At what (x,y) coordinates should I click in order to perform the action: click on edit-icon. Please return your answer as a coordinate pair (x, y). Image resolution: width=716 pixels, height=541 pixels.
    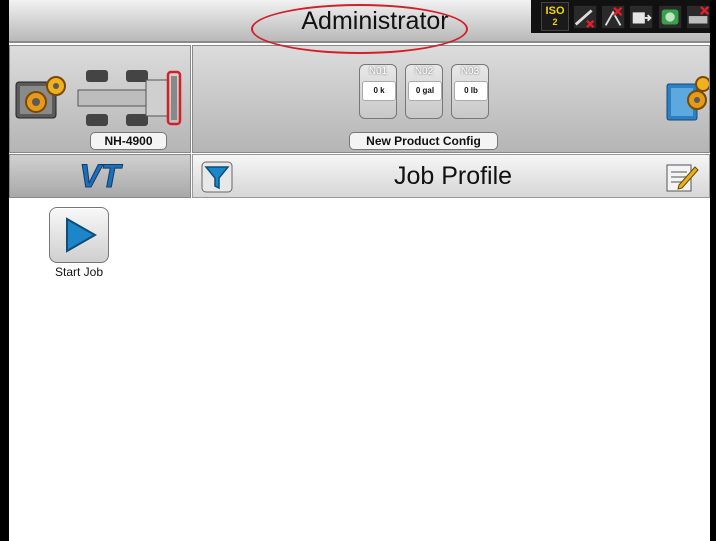
    Looking at the image, I should click on (682, 177).